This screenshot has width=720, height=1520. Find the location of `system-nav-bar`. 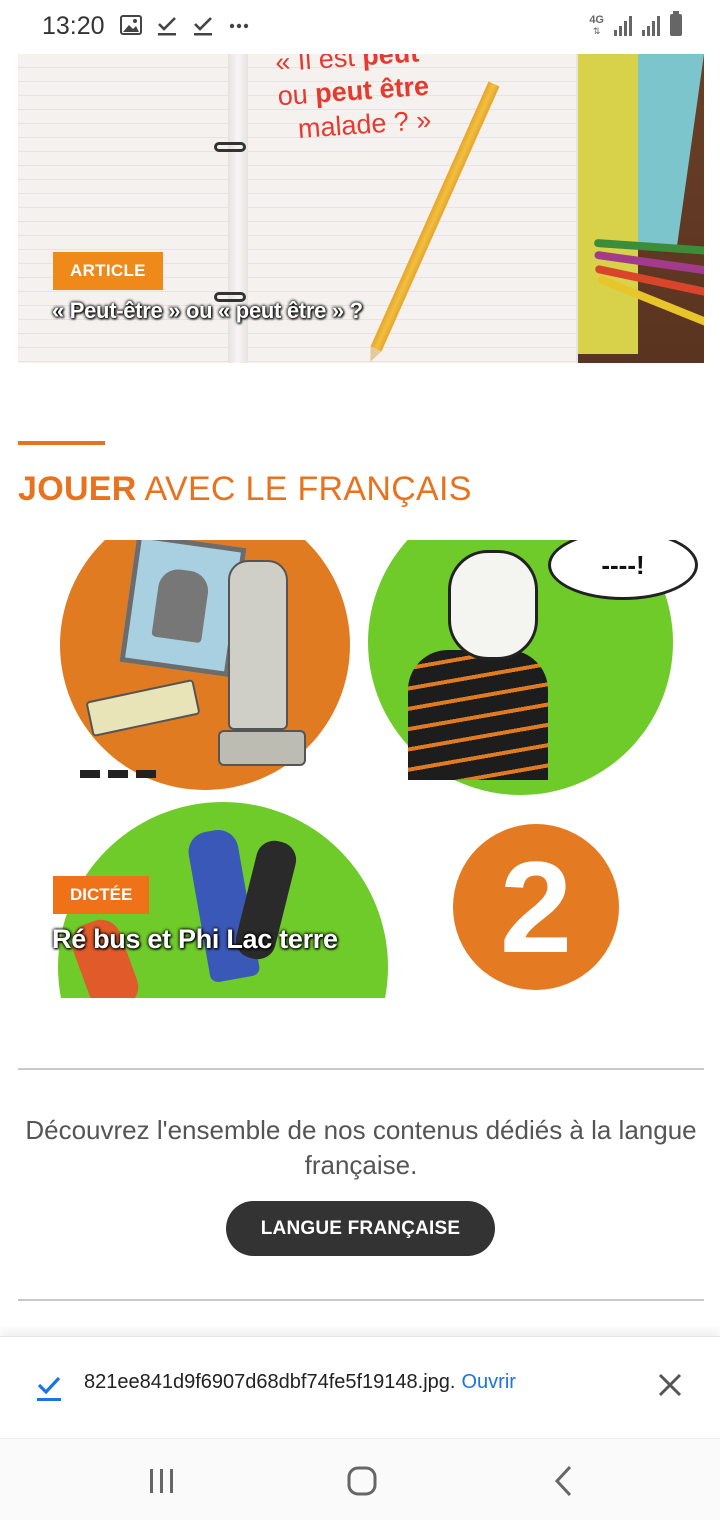

system-nav-bar is located at coordinates (360, 1479).